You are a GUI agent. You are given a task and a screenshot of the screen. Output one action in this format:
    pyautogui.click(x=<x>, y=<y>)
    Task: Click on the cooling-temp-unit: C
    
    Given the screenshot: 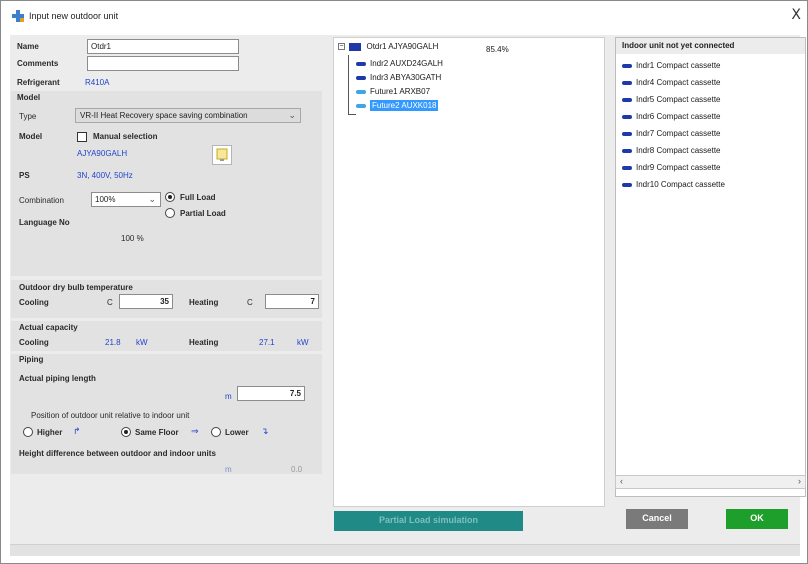 What is the action you would take?
    pyautogui.click(x=110, y=302)
    